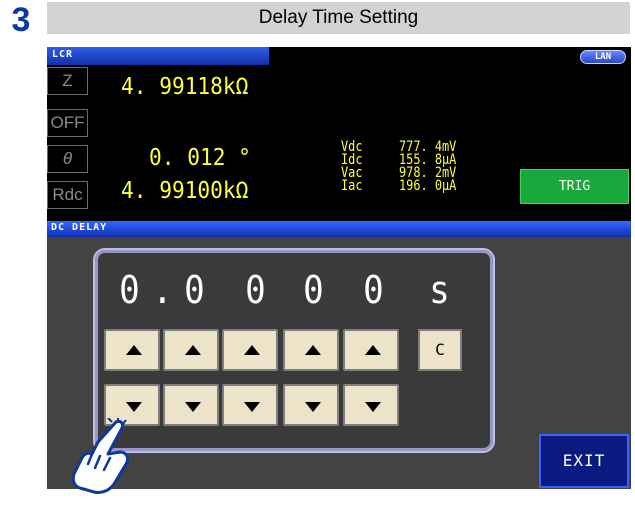 This screenshot has width=635, height=507. What do you see at coordinates (338, 18) in the screenshot?
I see `page-title: Delay Time Setting` at bounding box center [338, 18].